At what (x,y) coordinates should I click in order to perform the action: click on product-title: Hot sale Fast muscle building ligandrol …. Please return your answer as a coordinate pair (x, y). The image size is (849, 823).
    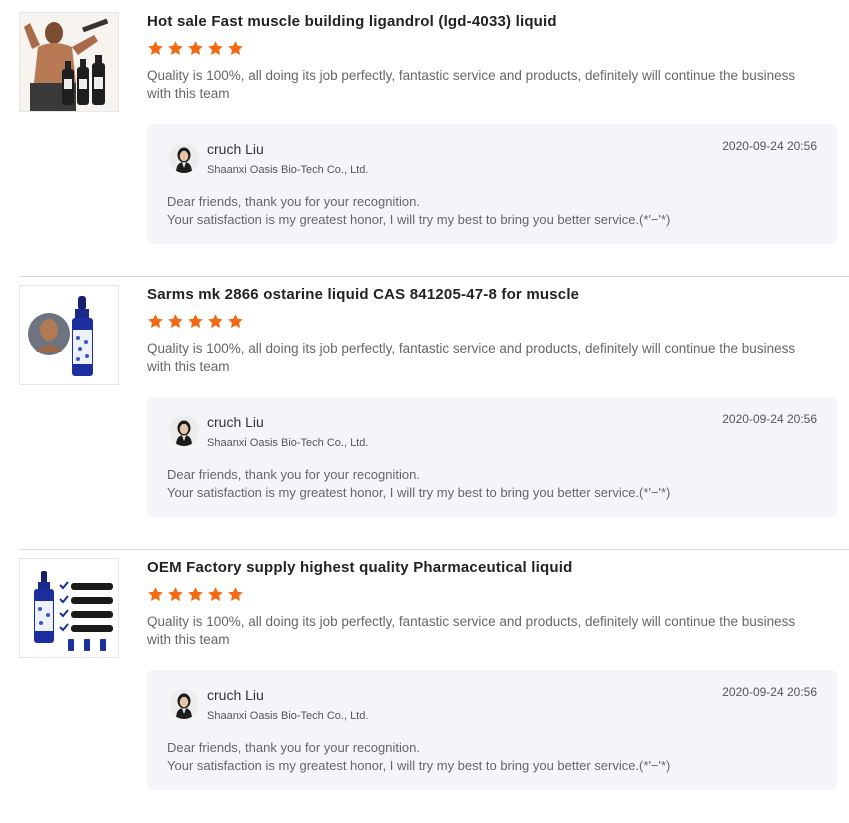
    Looking at the image, I should click on (427, 22).